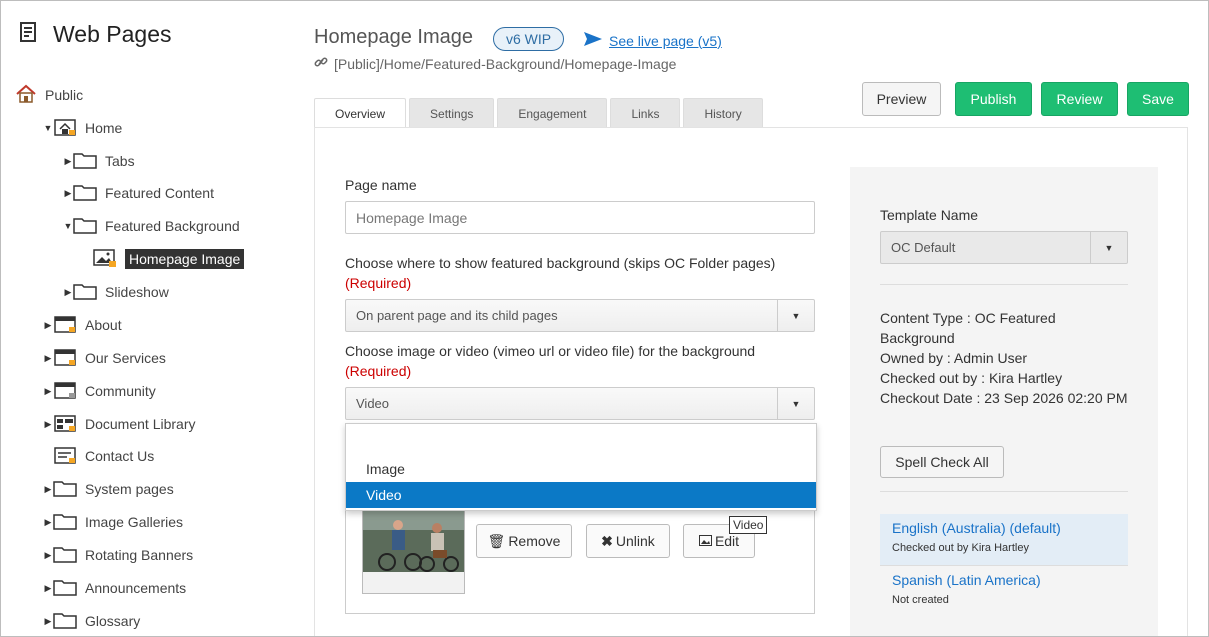  What do you see at coordinates (99, 391) in the screenshot?
I see `tree-item-community: ▶ Community` at bounding box center [99, 391].